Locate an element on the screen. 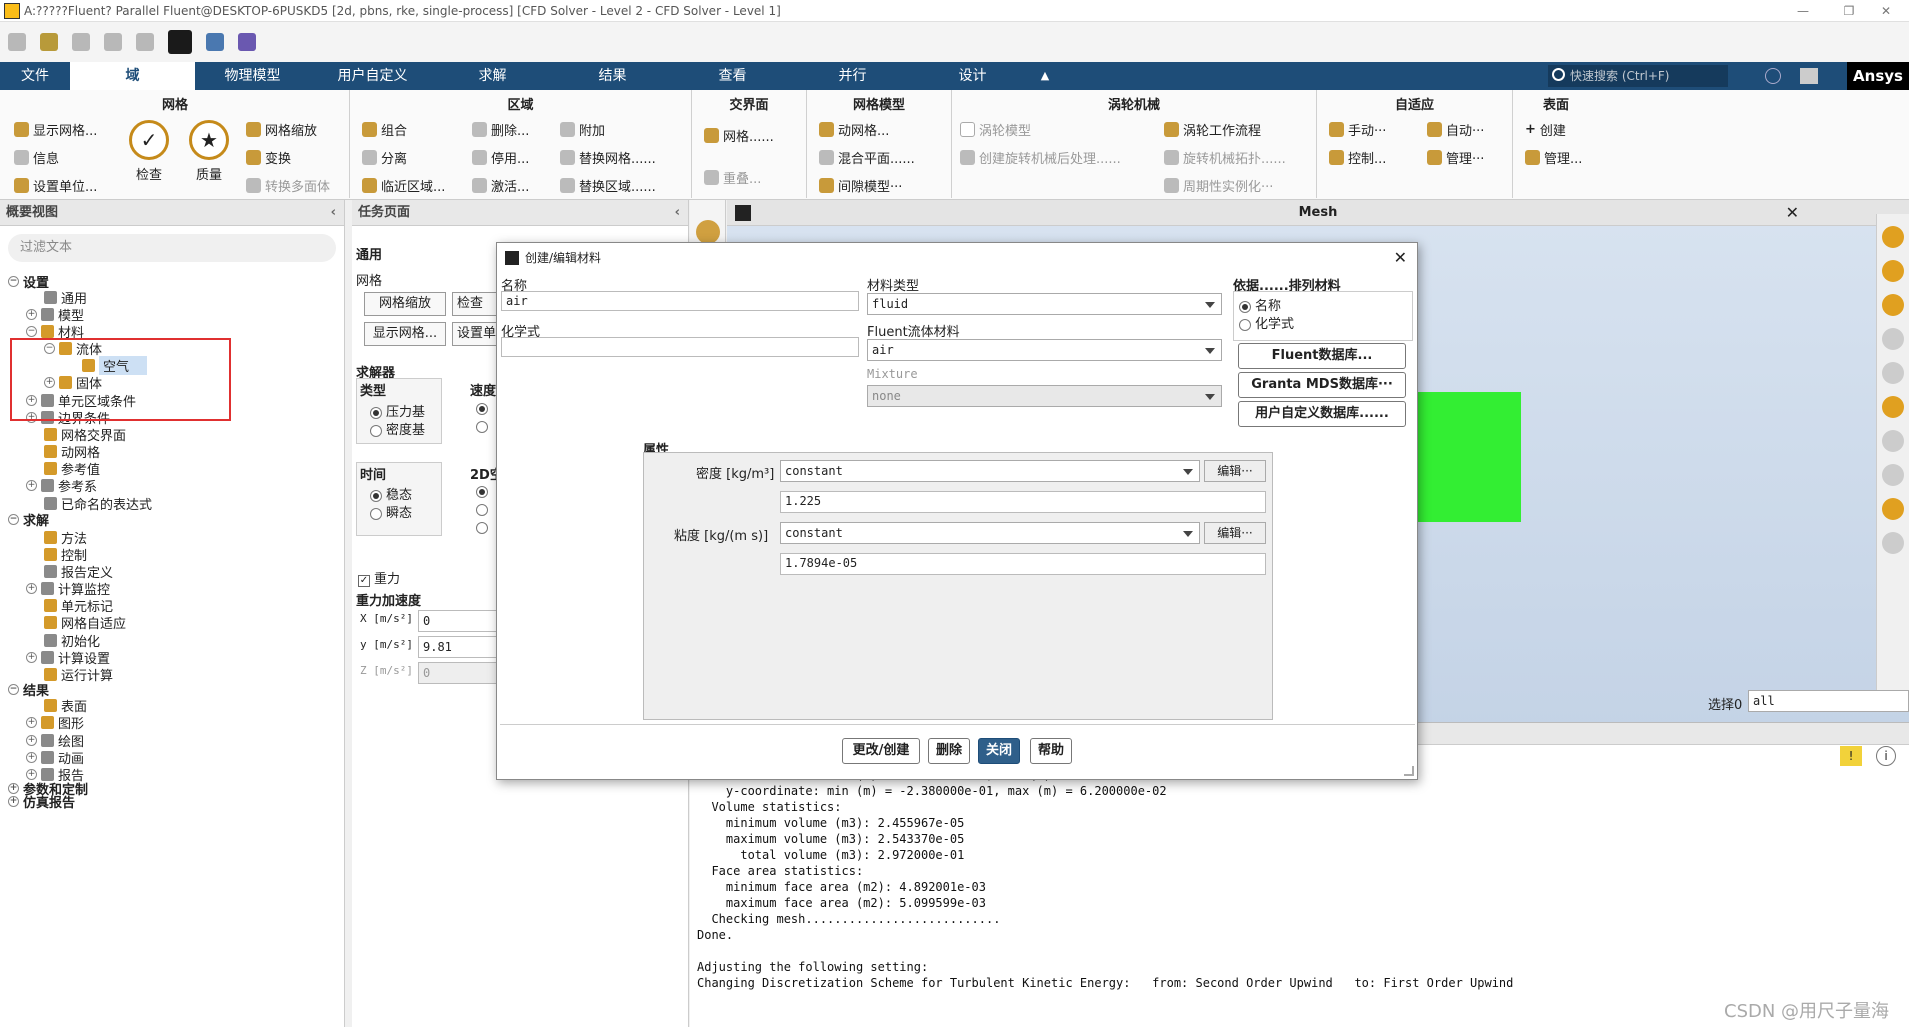  select-dropdown: all is located at coordinates (1828, 701).